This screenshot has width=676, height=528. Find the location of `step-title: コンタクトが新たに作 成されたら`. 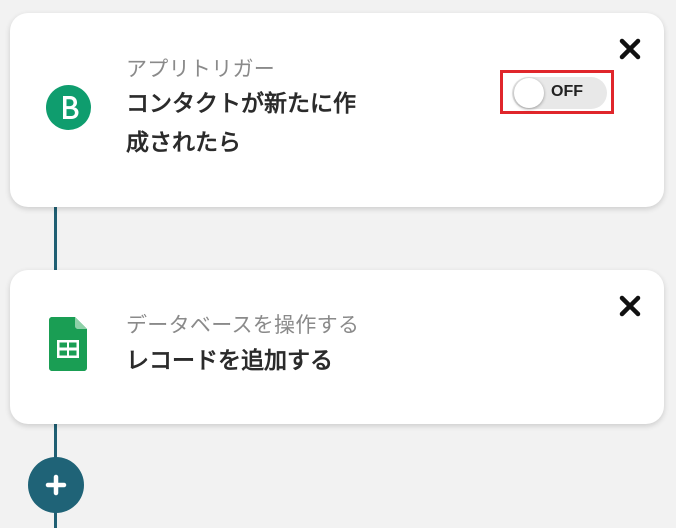

step-title: コンタクトが新たに作 成されたら is located at coordinates (241, 124).